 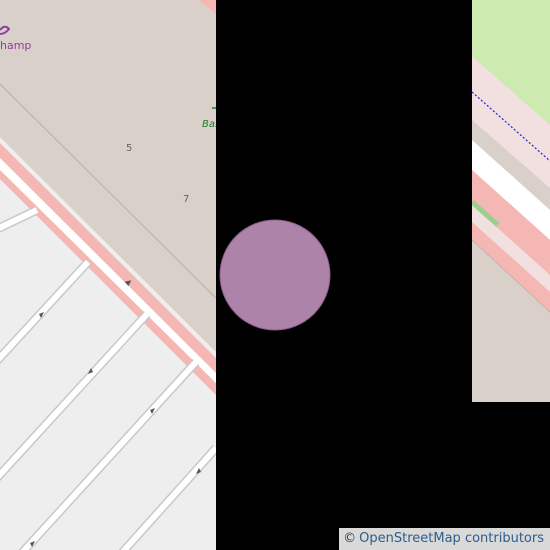 I want to click on map-tile-right, so click(x=511, y=201).